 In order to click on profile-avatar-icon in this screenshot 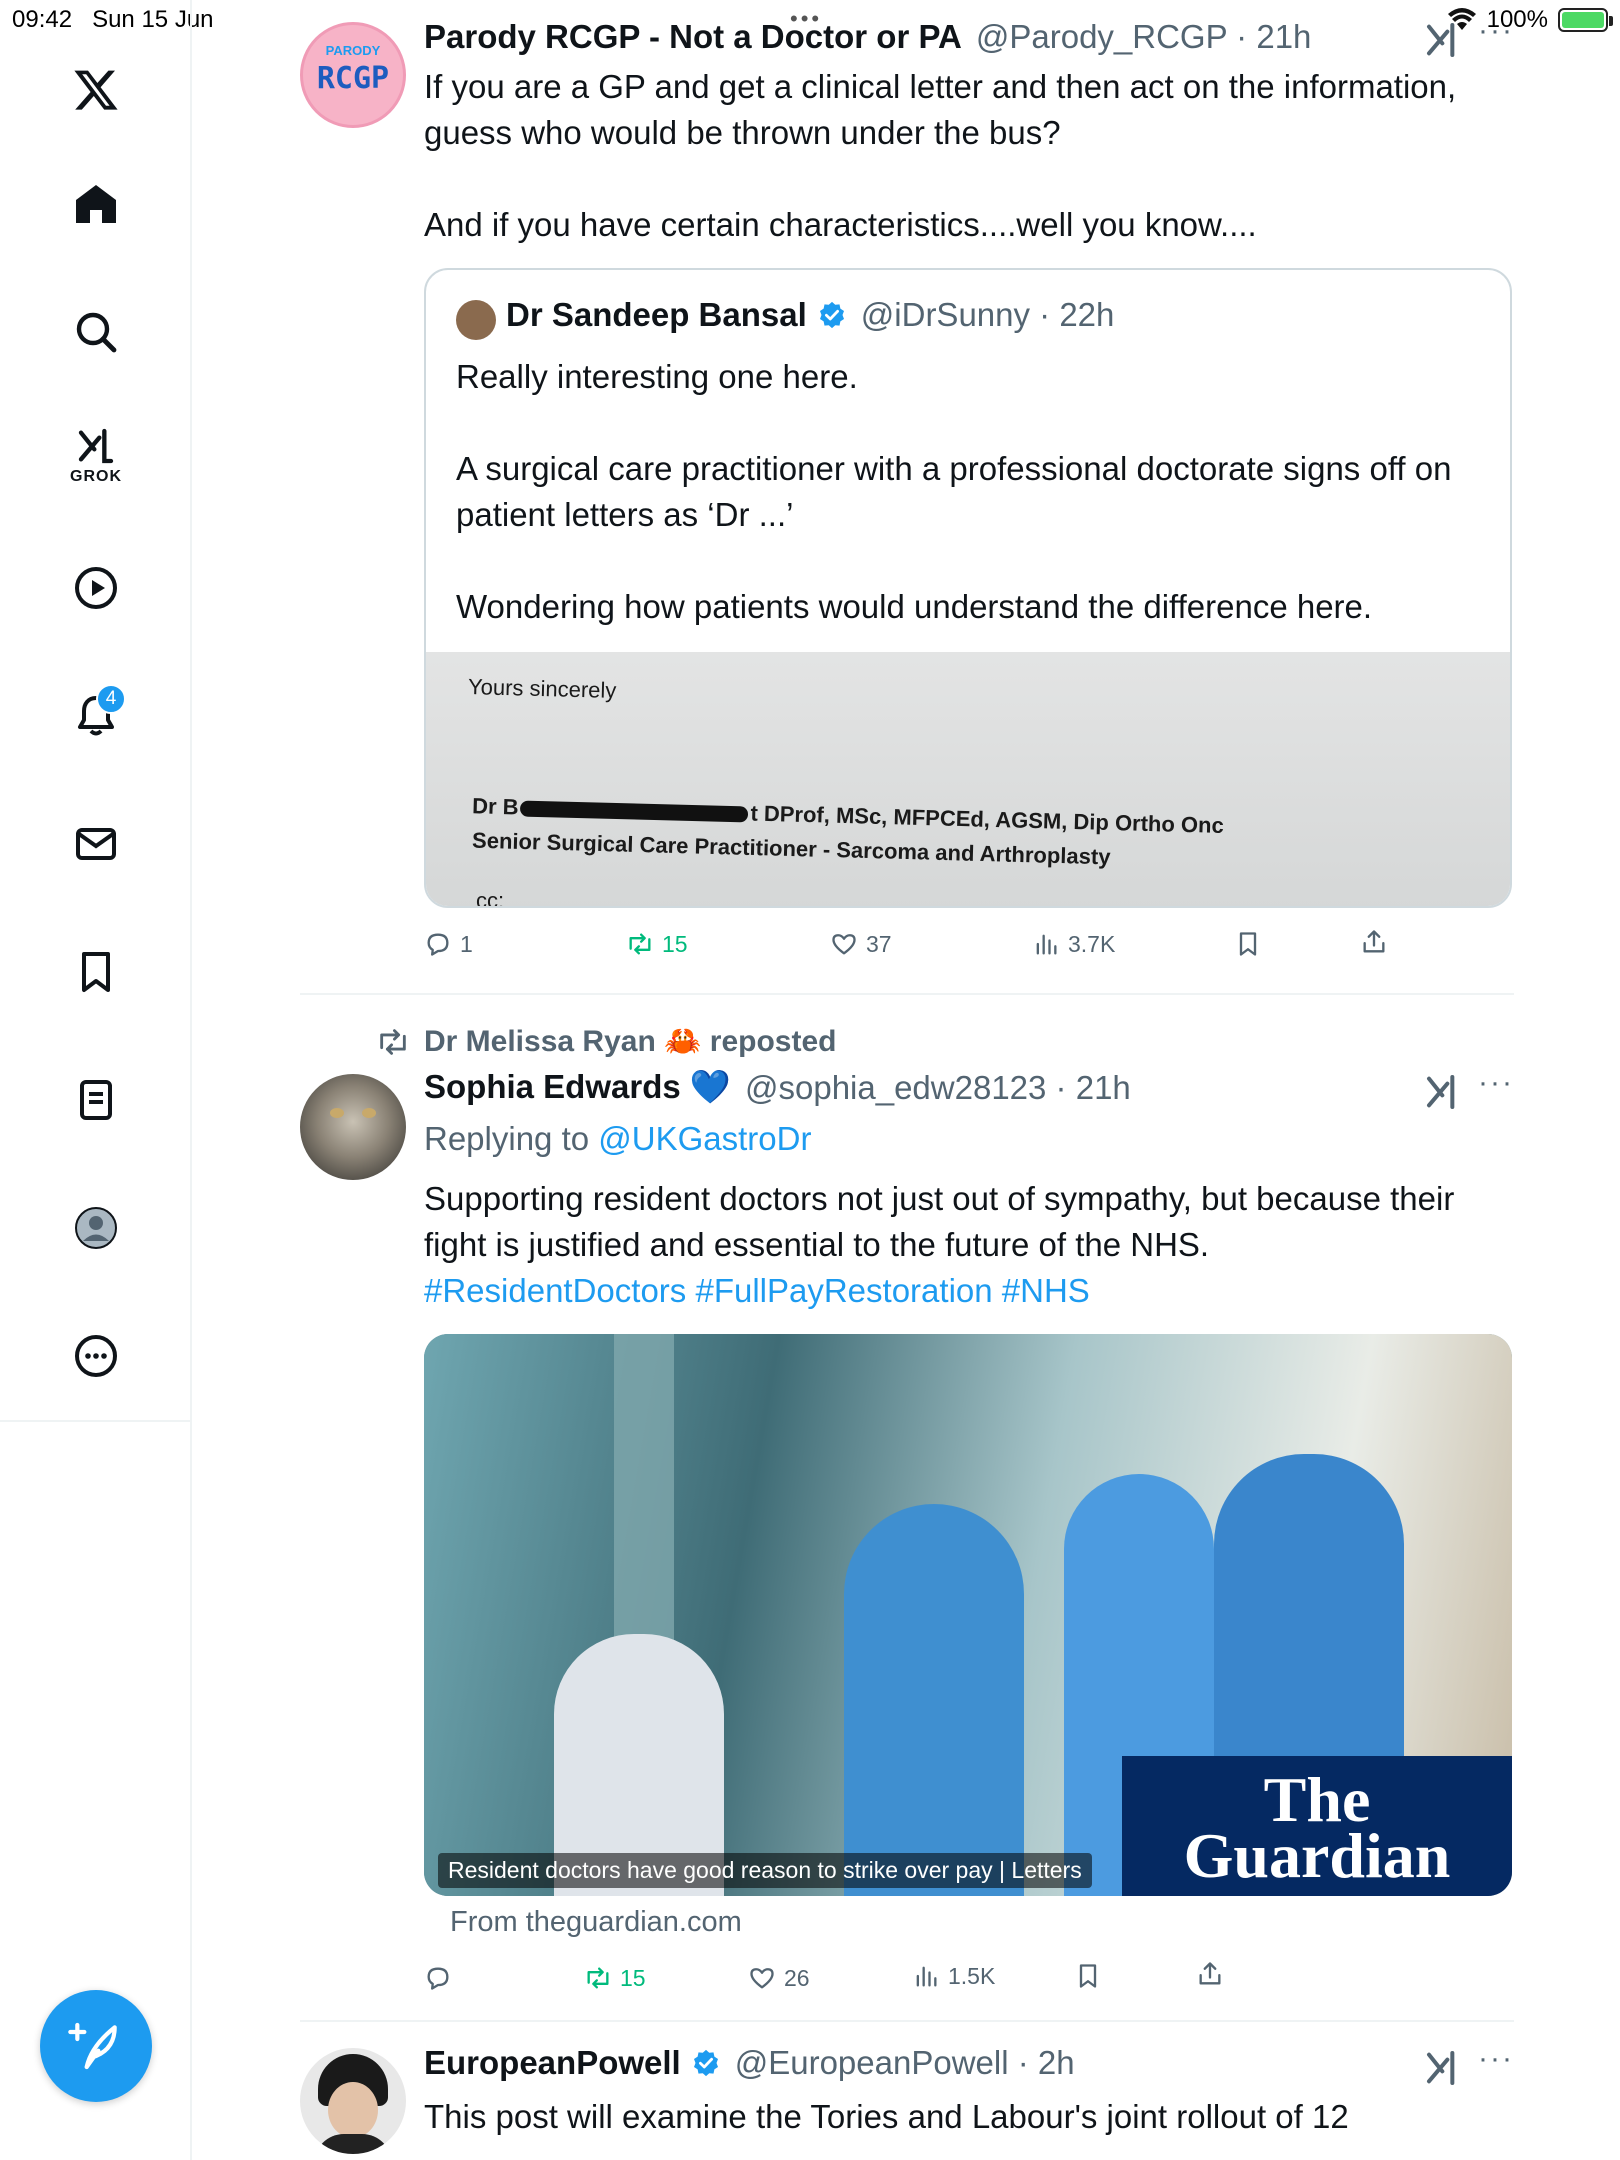, I will do `click(96, 1228)`.